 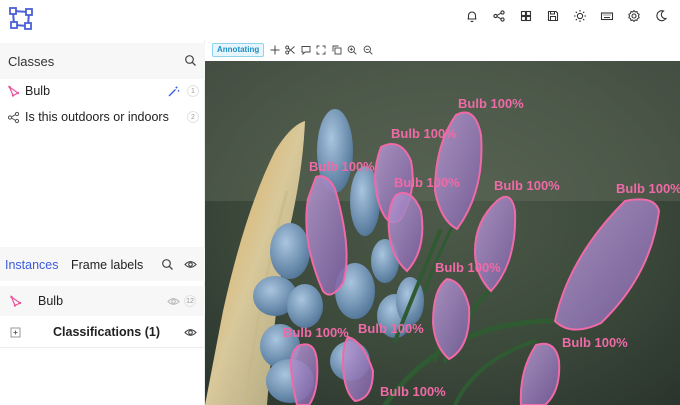 What do you see at coordinates (102, 61) in the screenshot?
I see `classes-header: Classes` at bounding box center [102, 61].